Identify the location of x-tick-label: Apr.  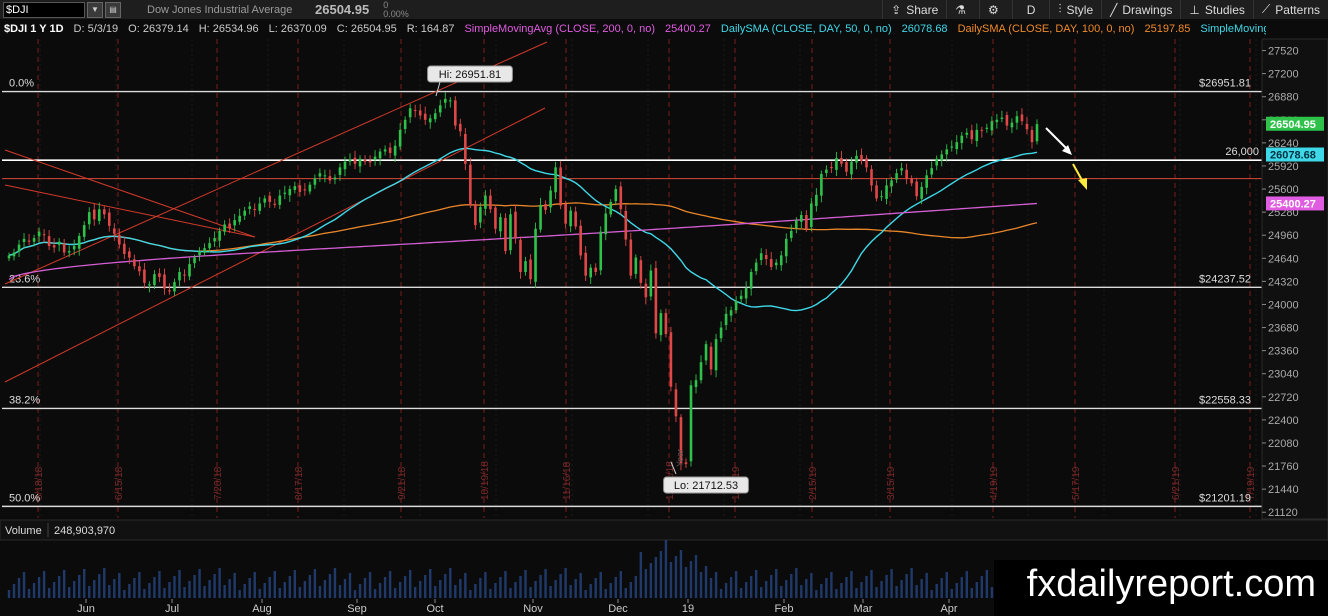
(948, 609).